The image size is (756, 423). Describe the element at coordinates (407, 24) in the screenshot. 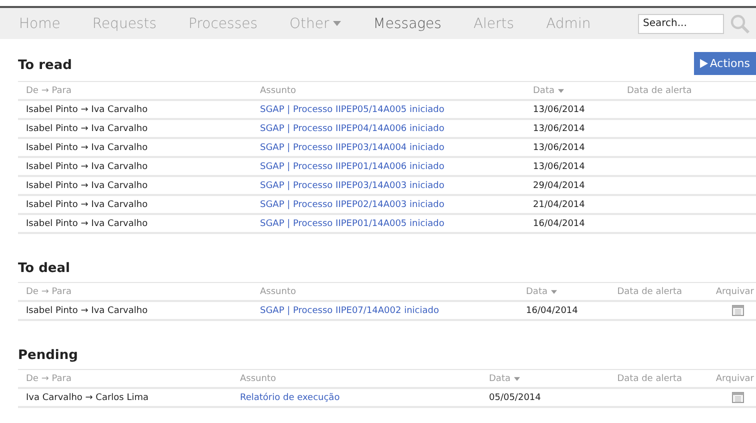

I see `nav-tab: Messages` at that location.